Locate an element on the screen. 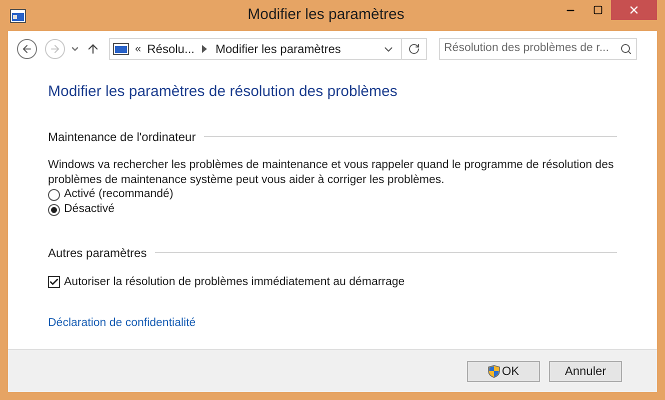 Image resolution: width=665 pixels, height=400 pixels. page-heading: Modifier les paramètres de résolution des problèmes is located at coordinates (223, 92).